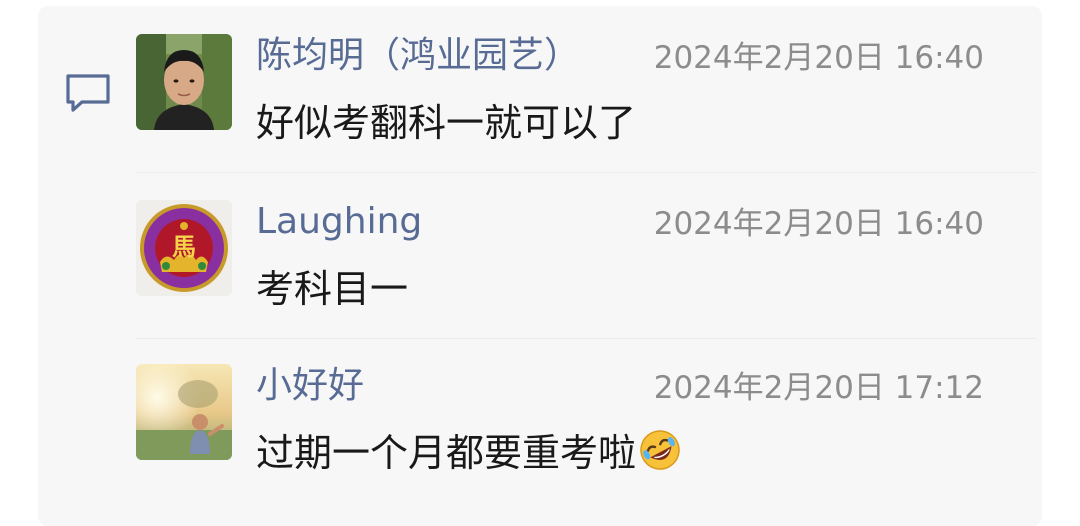 This screenshot has width=1080, height=526. Describe the element at coordinates (446, 453) in the screenshot. I see `comment-text-content: 过期一个月都要重考啦` at that location.